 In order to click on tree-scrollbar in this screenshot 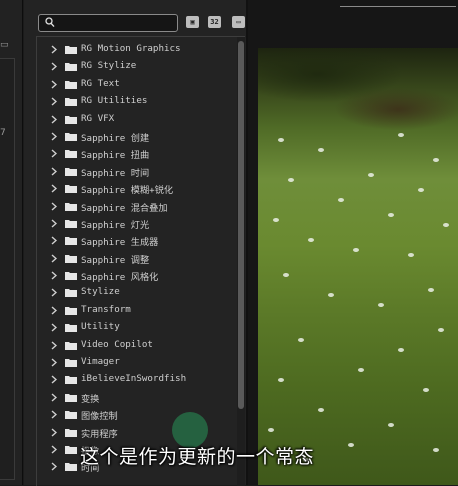, I will do `click(241, 261)`.